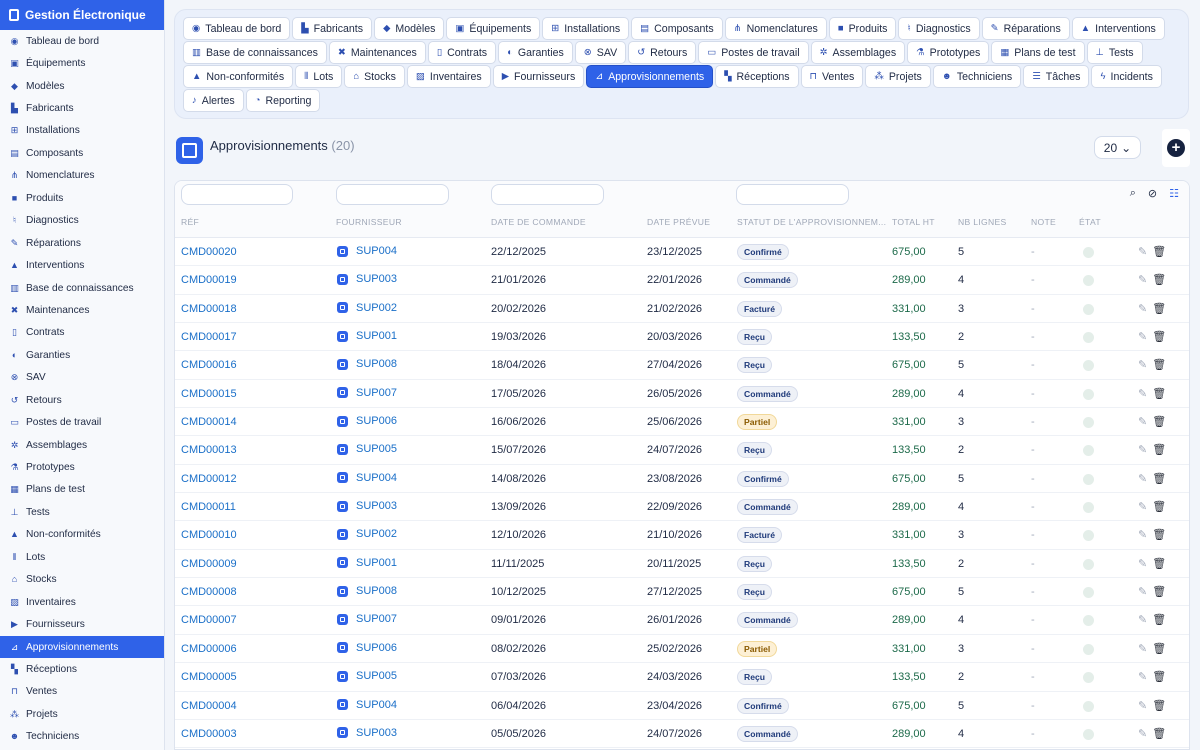 The height and width of the screenshot is (750, 1200). I want to click on filter-ref-input, so click(237, 194).